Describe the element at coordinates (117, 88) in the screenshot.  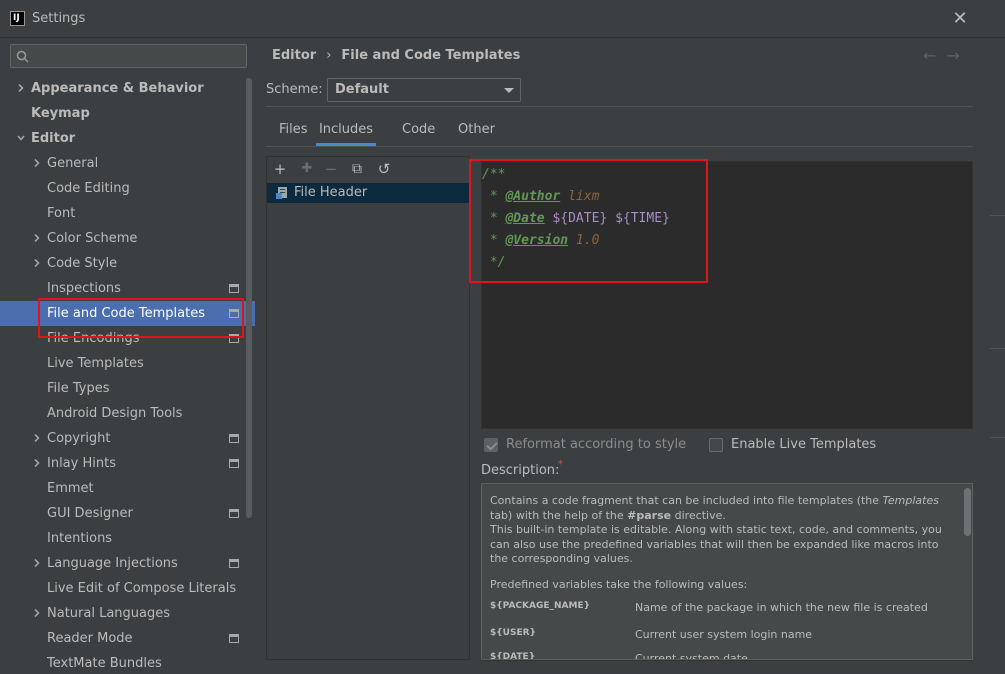
I see `sidebar-item-label: Appearance & Behavior` at that location.